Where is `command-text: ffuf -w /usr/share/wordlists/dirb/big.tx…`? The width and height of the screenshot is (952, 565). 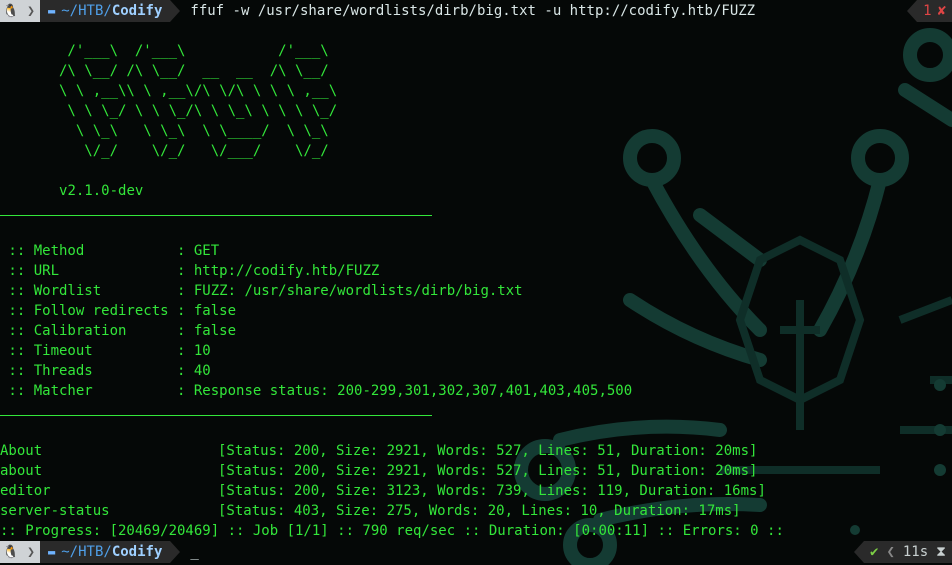 command-text: ffuf -w /usr/share/wordlists/dirb/big.tx… is located at coordinates (473, 11).